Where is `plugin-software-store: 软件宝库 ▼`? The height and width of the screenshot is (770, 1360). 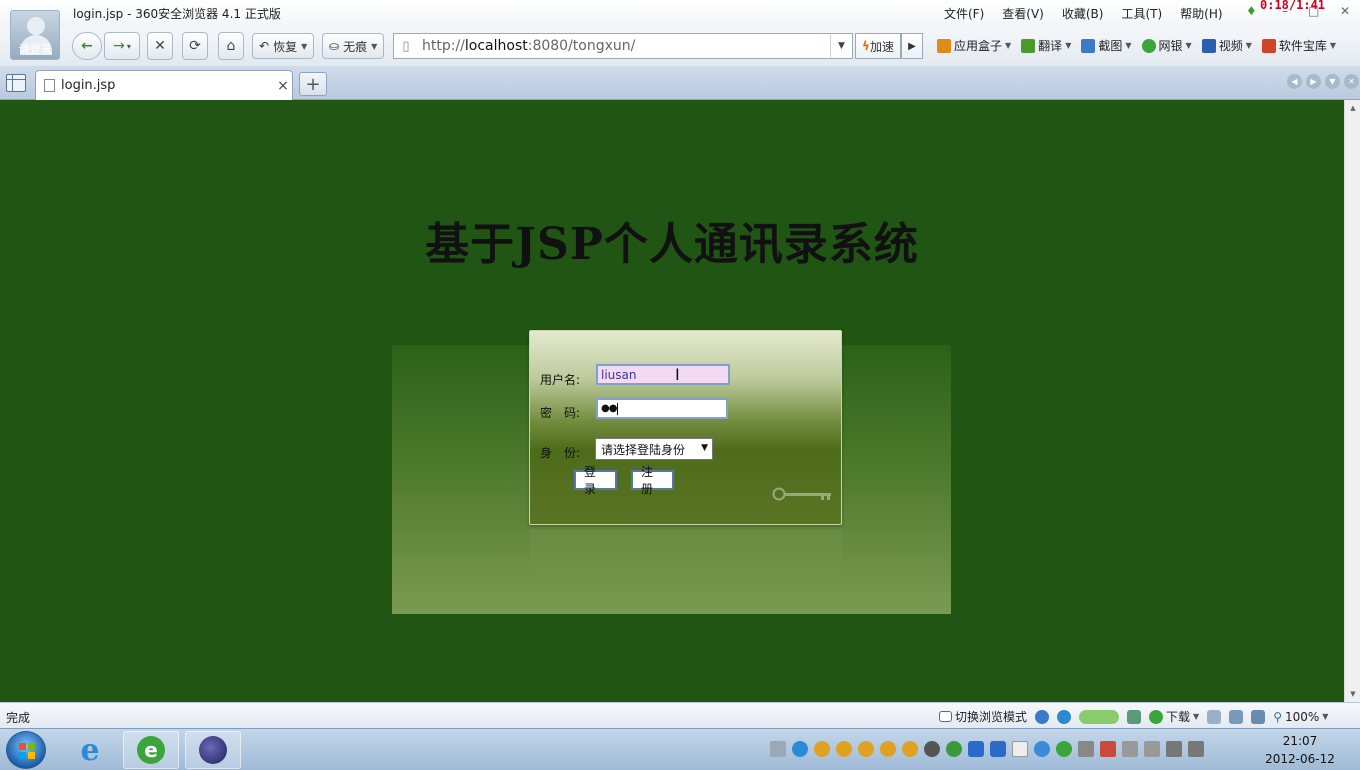 plugin-software-store: 软件宝库 ▼ is located at coordinates (1298, 45).